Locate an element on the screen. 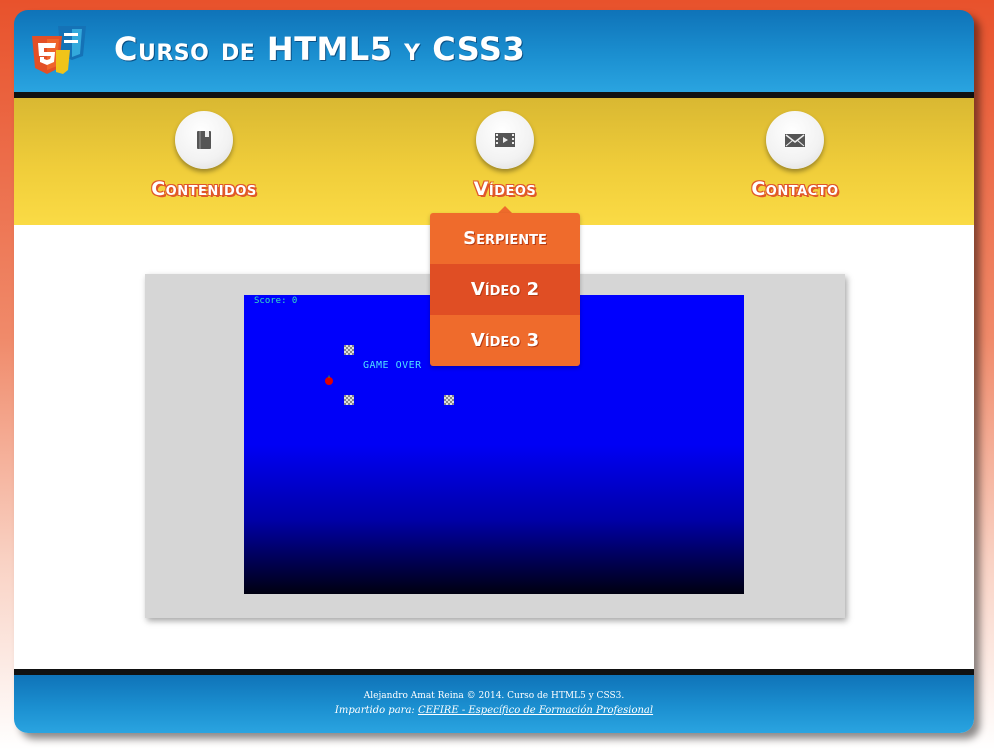 This screenshot has height=750, width=994. nav-label: Contenidos is located at coordinates (204, 189).